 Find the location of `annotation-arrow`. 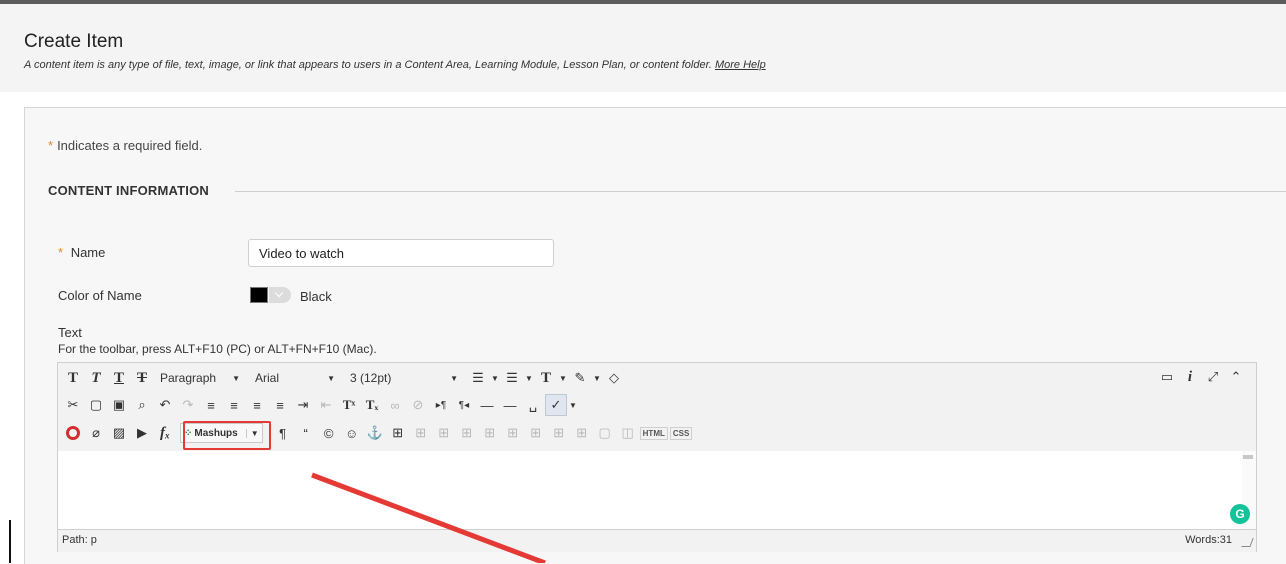

annotation-arrow is located at coordinates (428, 517).